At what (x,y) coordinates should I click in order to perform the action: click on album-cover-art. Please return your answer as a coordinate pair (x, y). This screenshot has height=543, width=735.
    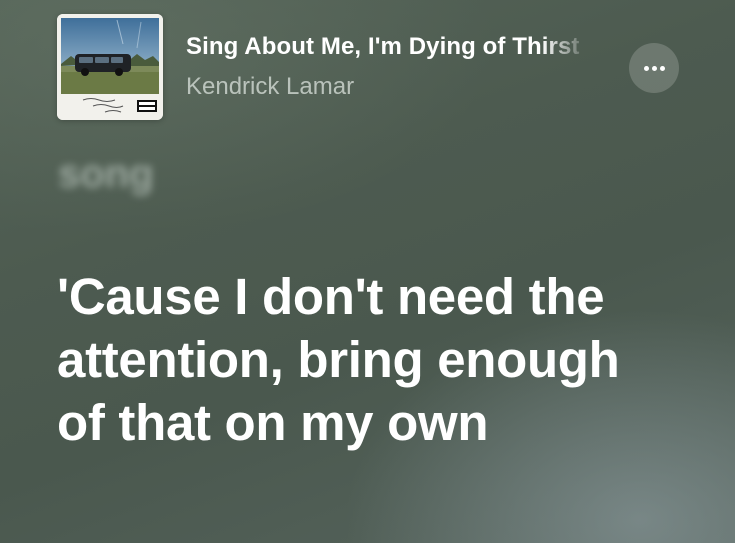
    Looking at the image, I should click on (110, 67).